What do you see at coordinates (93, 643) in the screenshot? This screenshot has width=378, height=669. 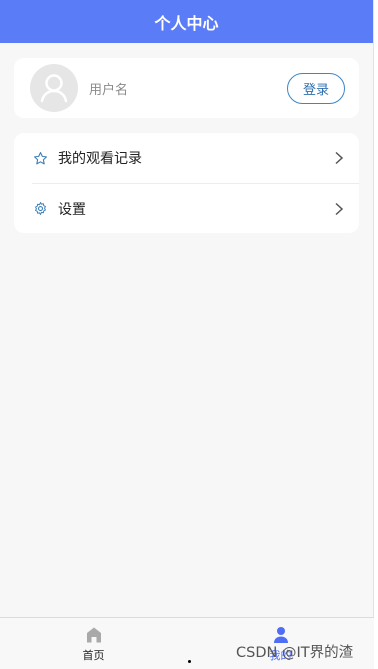 I see `tab-home: 首页` at bounding box center [93, 643].